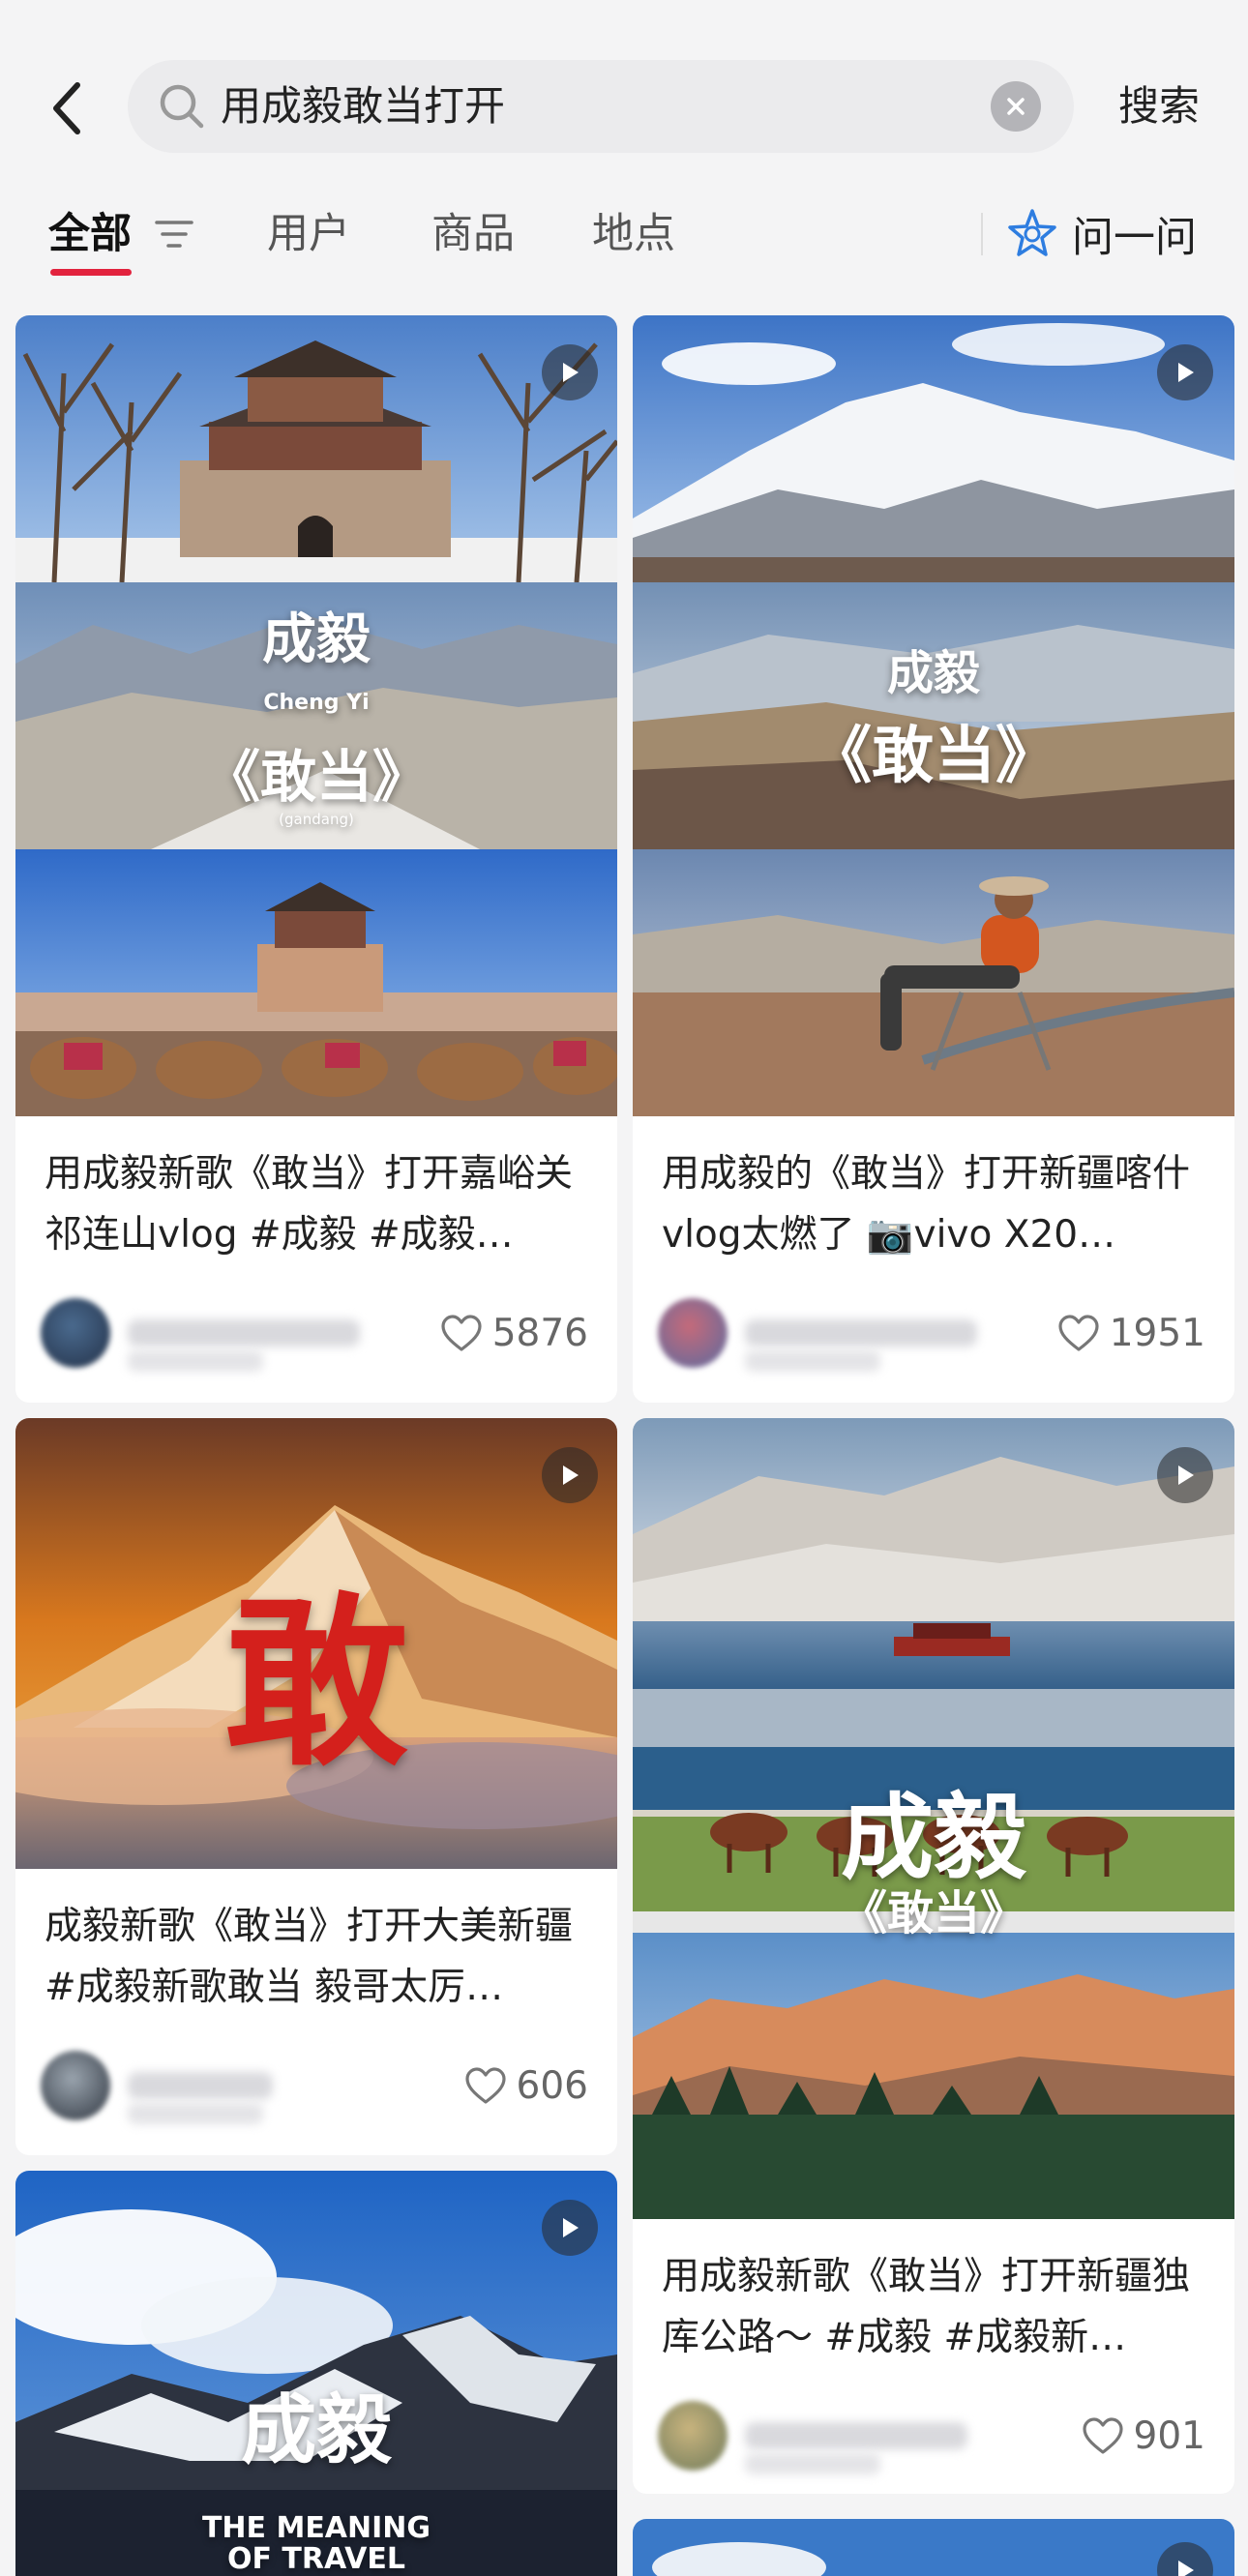 The width and height of the screenshot is (1248, 2576). I want to click on tab-users: 用户, so click(308, 234).